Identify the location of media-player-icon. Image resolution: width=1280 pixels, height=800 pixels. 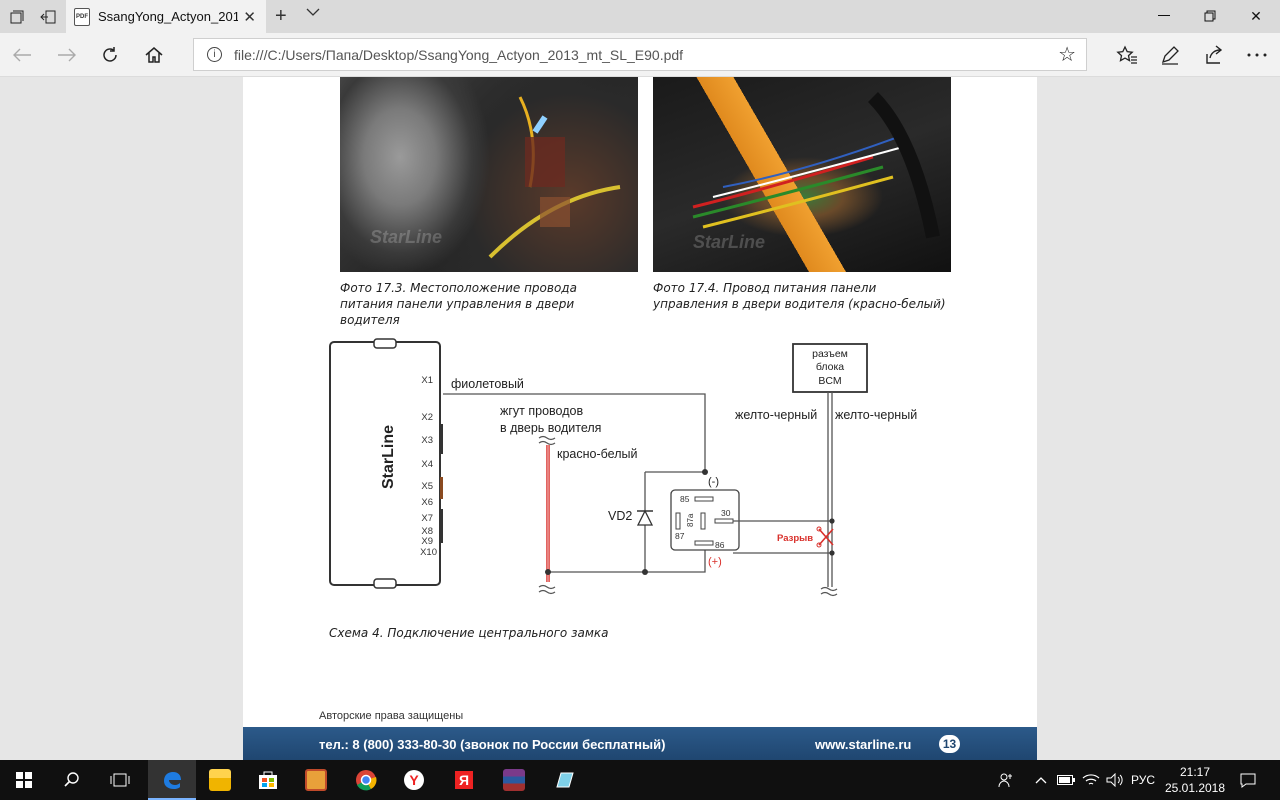
(316, 780).